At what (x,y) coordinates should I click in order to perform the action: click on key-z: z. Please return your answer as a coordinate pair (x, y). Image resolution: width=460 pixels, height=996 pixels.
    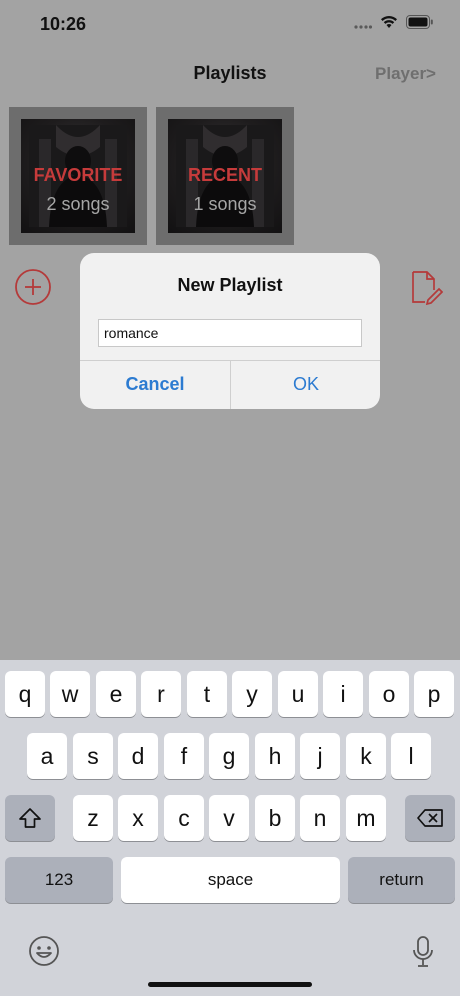
    Looking at the image, I should click on (93, 818).